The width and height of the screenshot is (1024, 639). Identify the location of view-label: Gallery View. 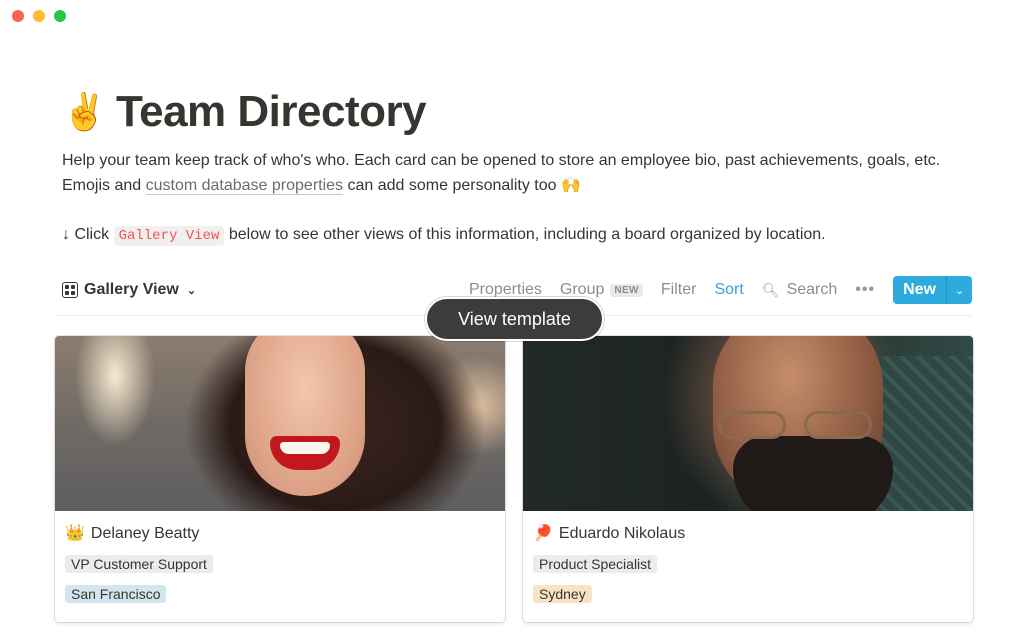
(131, 289).